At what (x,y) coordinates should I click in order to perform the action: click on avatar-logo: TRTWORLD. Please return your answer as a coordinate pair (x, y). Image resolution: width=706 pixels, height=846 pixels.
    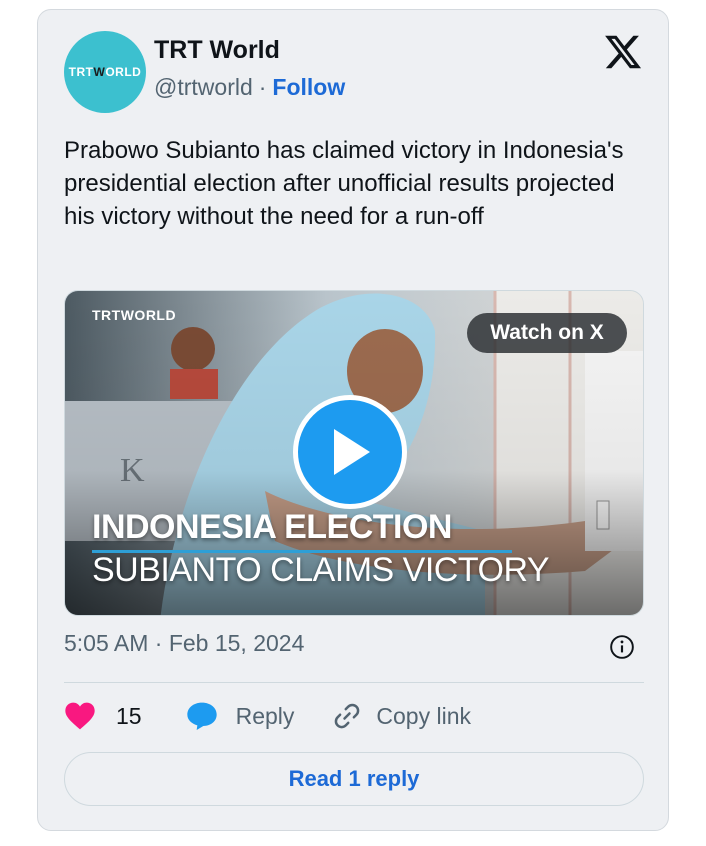
    Looking at the image, I should click on (105, 72).